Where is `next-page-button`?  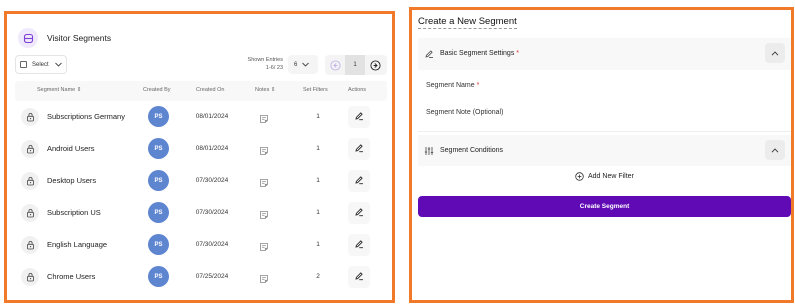
next-page-button is located at coordinates (375, 65).